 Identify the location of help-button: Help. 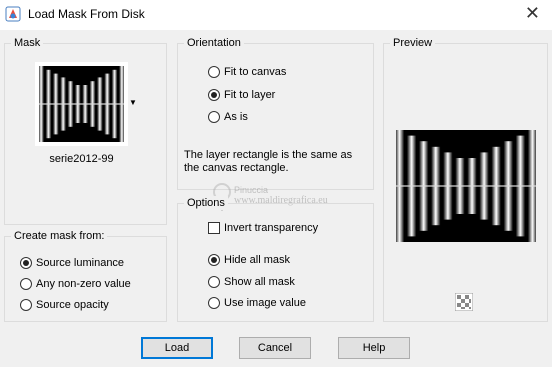
(374, 348).